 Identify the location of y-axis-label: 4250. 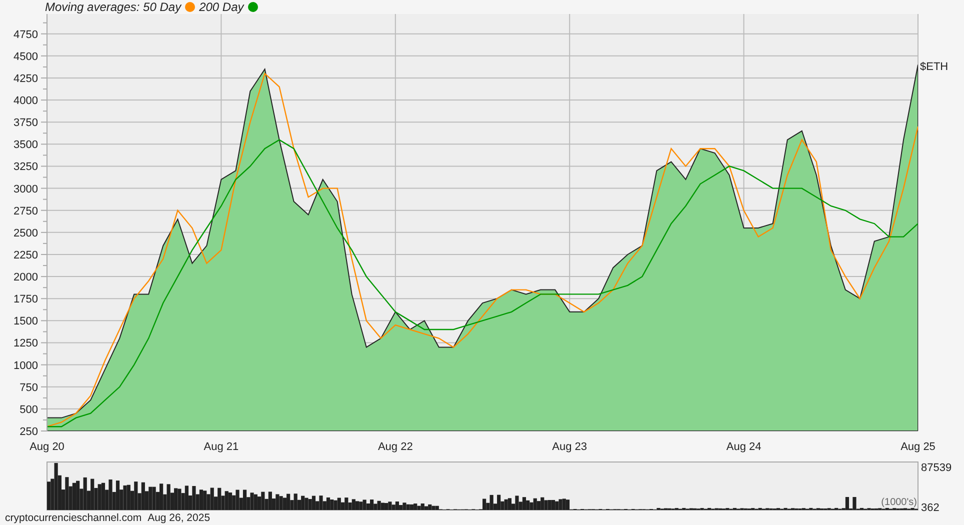
(26, 78).